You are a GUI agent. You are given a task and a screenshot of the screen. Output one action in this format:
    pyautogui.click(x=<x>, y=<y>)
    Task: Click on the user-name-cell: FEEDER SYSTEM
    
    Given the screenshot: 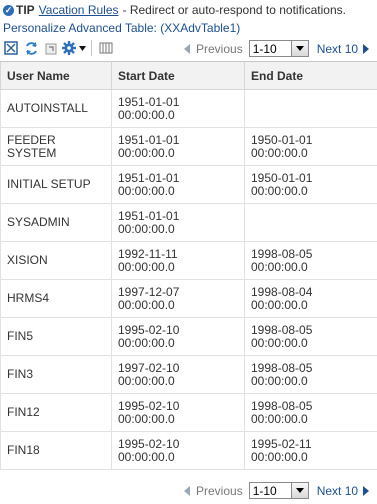 What is the action you would take?
    pyautogui.click(x=56, y=146)
    